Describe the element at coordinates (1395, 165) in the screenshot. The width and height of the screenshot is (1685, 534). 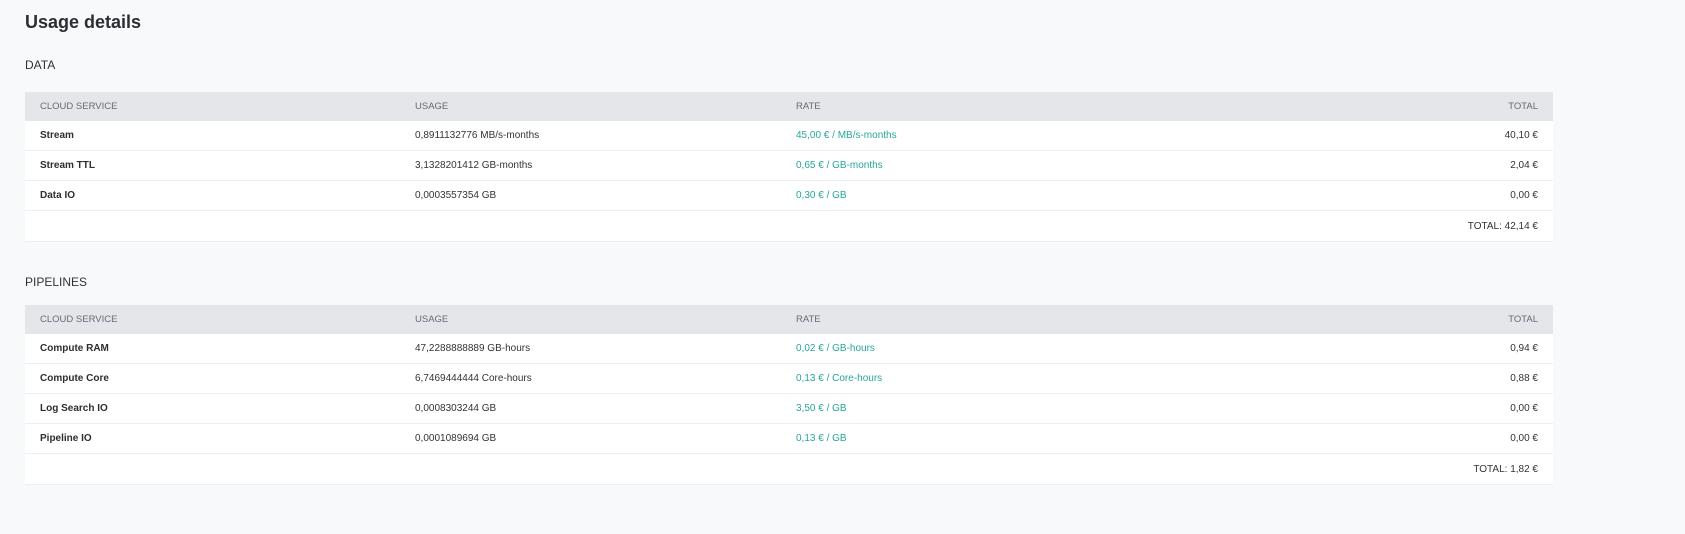
I see `row-total: 2,04 €` at that location.